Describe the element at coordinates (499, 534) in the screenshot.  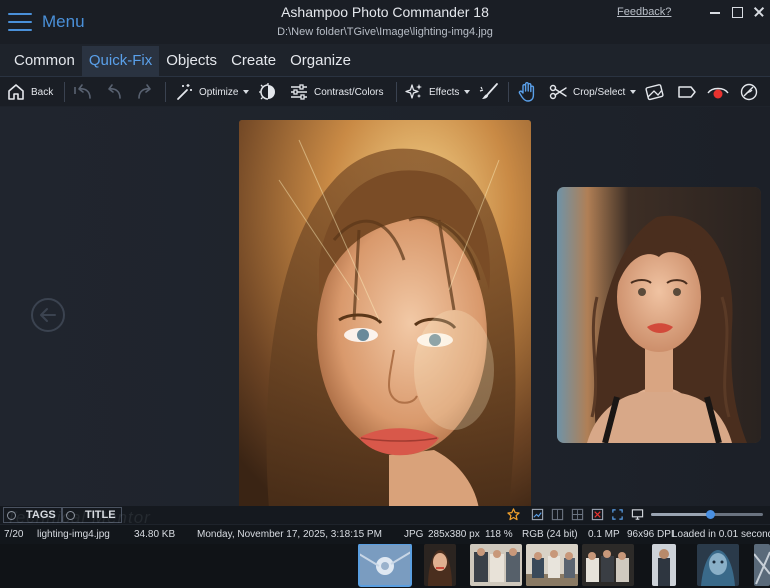
I see `status-zoom: 118 %` at that location.